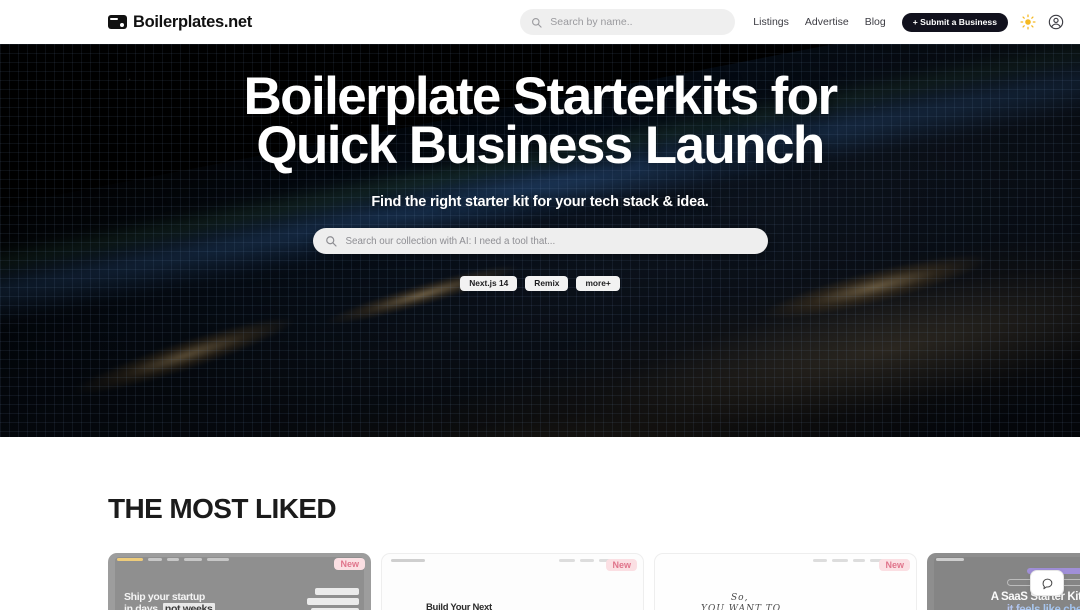 This screenshot has height=610, width=1080. What do you see at coordinates (188, 606) in the screenshot?
I see `card-headline-highlight: not weeks` at bounding box center [188, 606].